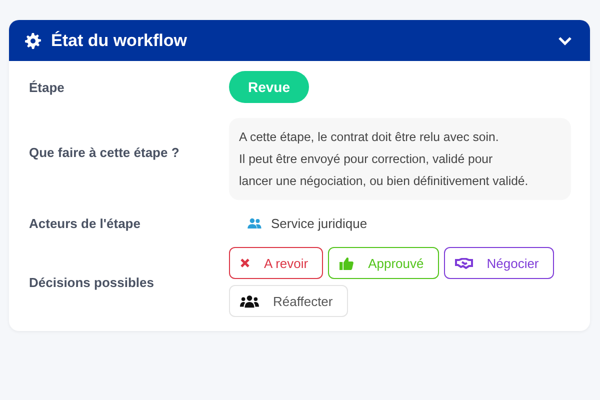 This screenshot has width=600, height=400. Describe the element at coordinates (276, 263) in the screenshot. I see `decision-button: A revoir` at that location.